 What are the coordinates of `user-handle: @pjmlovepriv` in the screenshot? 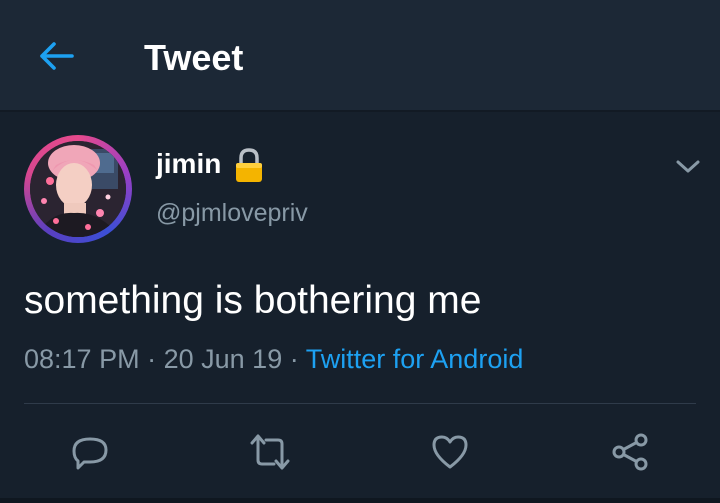 It's located at (232, 213).